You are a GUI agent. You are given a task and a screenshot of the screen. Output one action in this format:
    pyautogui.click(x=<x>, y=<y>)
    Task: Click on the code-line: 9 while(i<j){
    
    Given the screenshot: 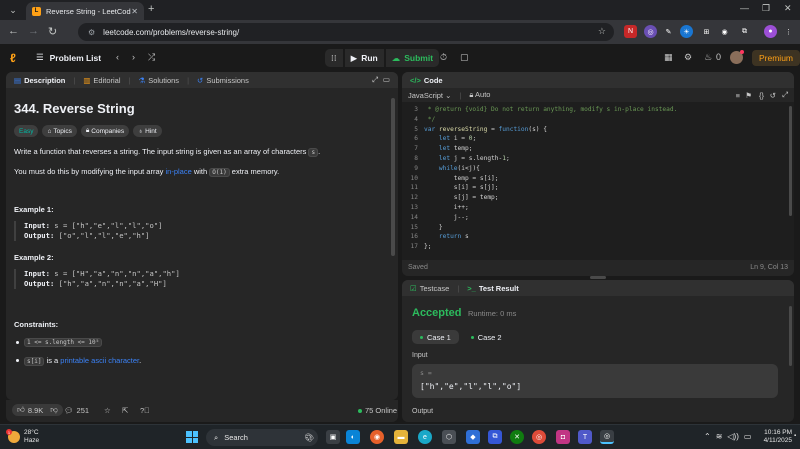 What is the action you would take?
    pyautogui.click(x=441, y=169)
    